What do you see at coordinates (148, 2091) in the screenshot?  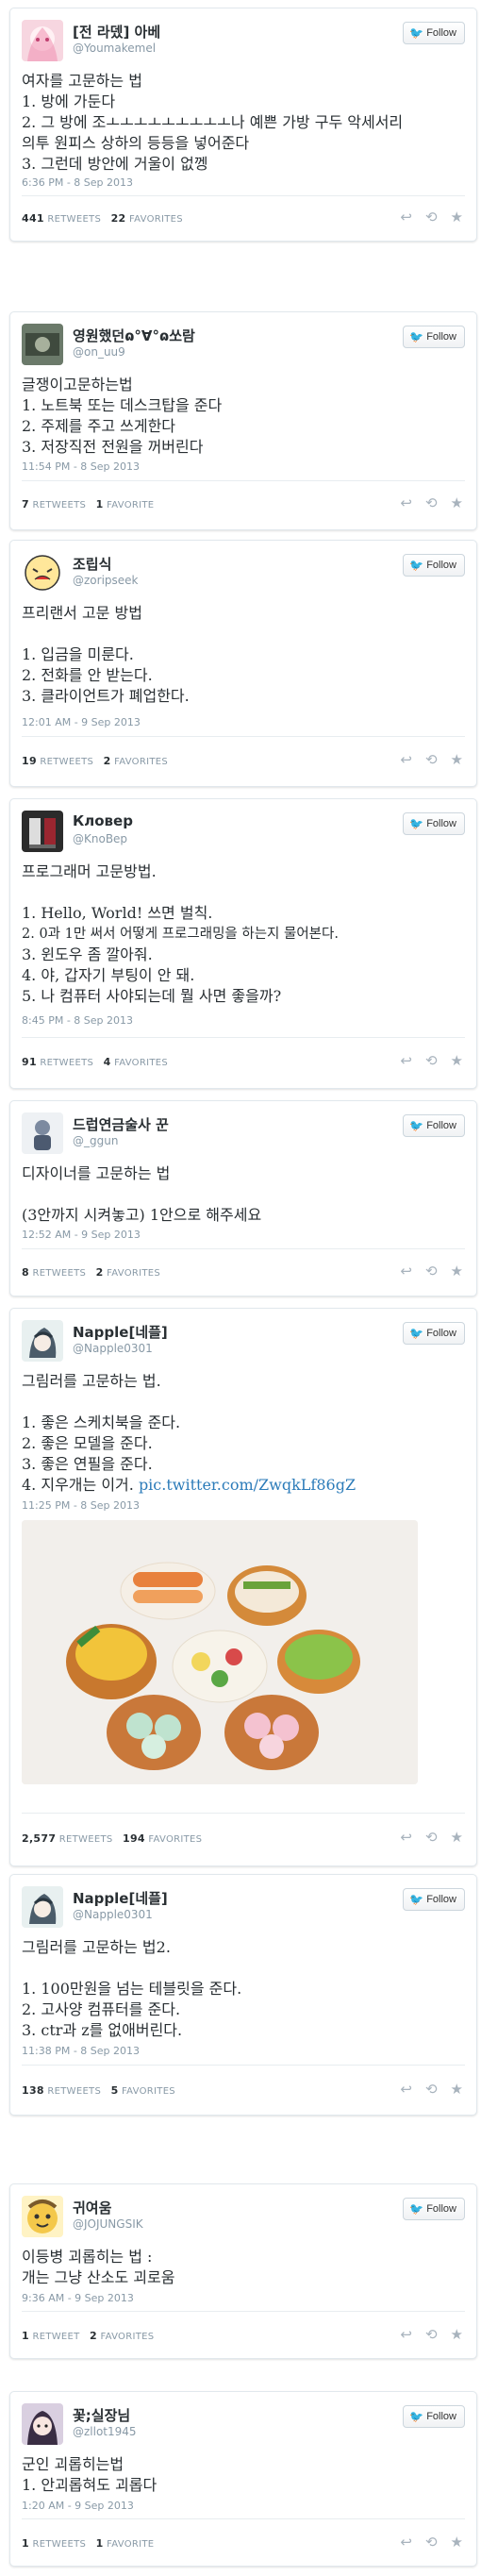 I see `favorites-label: FAVORITES` at bounding box center [148, 2091].